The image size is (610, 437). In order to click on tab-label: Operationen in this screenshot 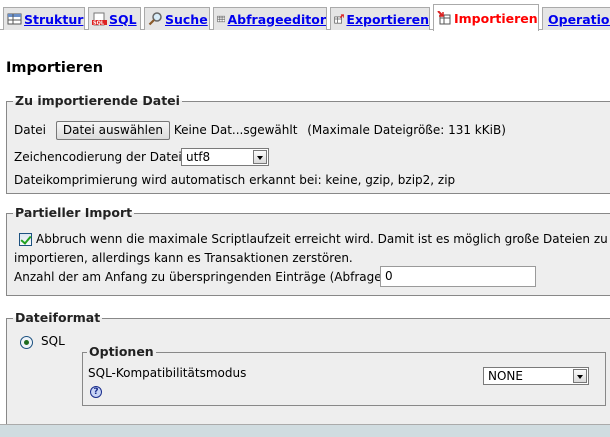, I will do `click(579, 19)`.